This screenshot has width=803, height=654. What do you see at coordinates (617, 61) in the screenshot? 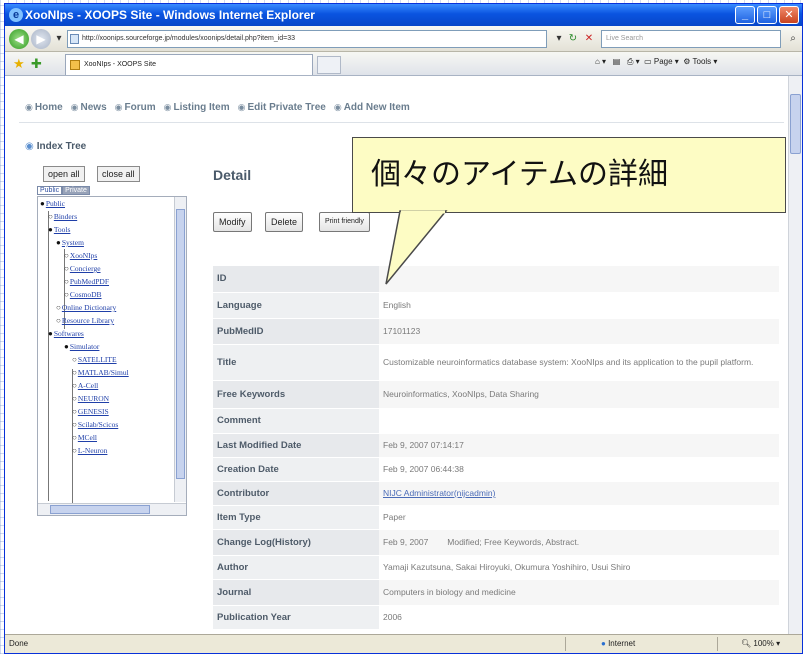
I see `feeds-icon: ▤` at bounding box center [617, 61].